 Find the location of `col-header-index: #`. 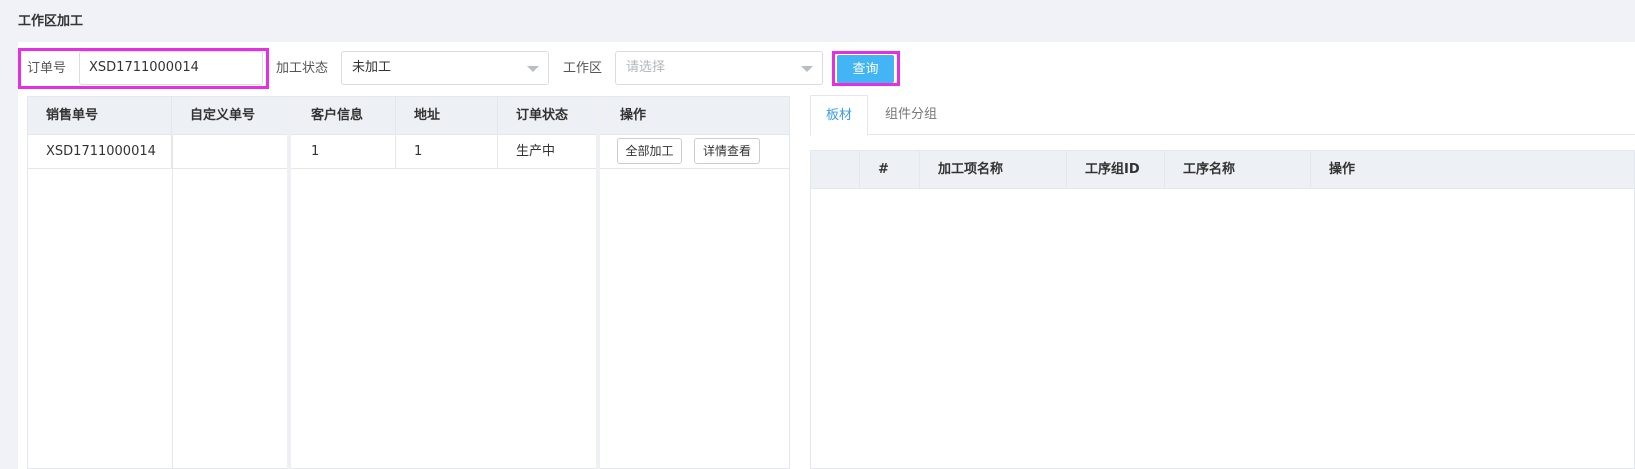

col-header-index: # is located at coordinates (890, 170).